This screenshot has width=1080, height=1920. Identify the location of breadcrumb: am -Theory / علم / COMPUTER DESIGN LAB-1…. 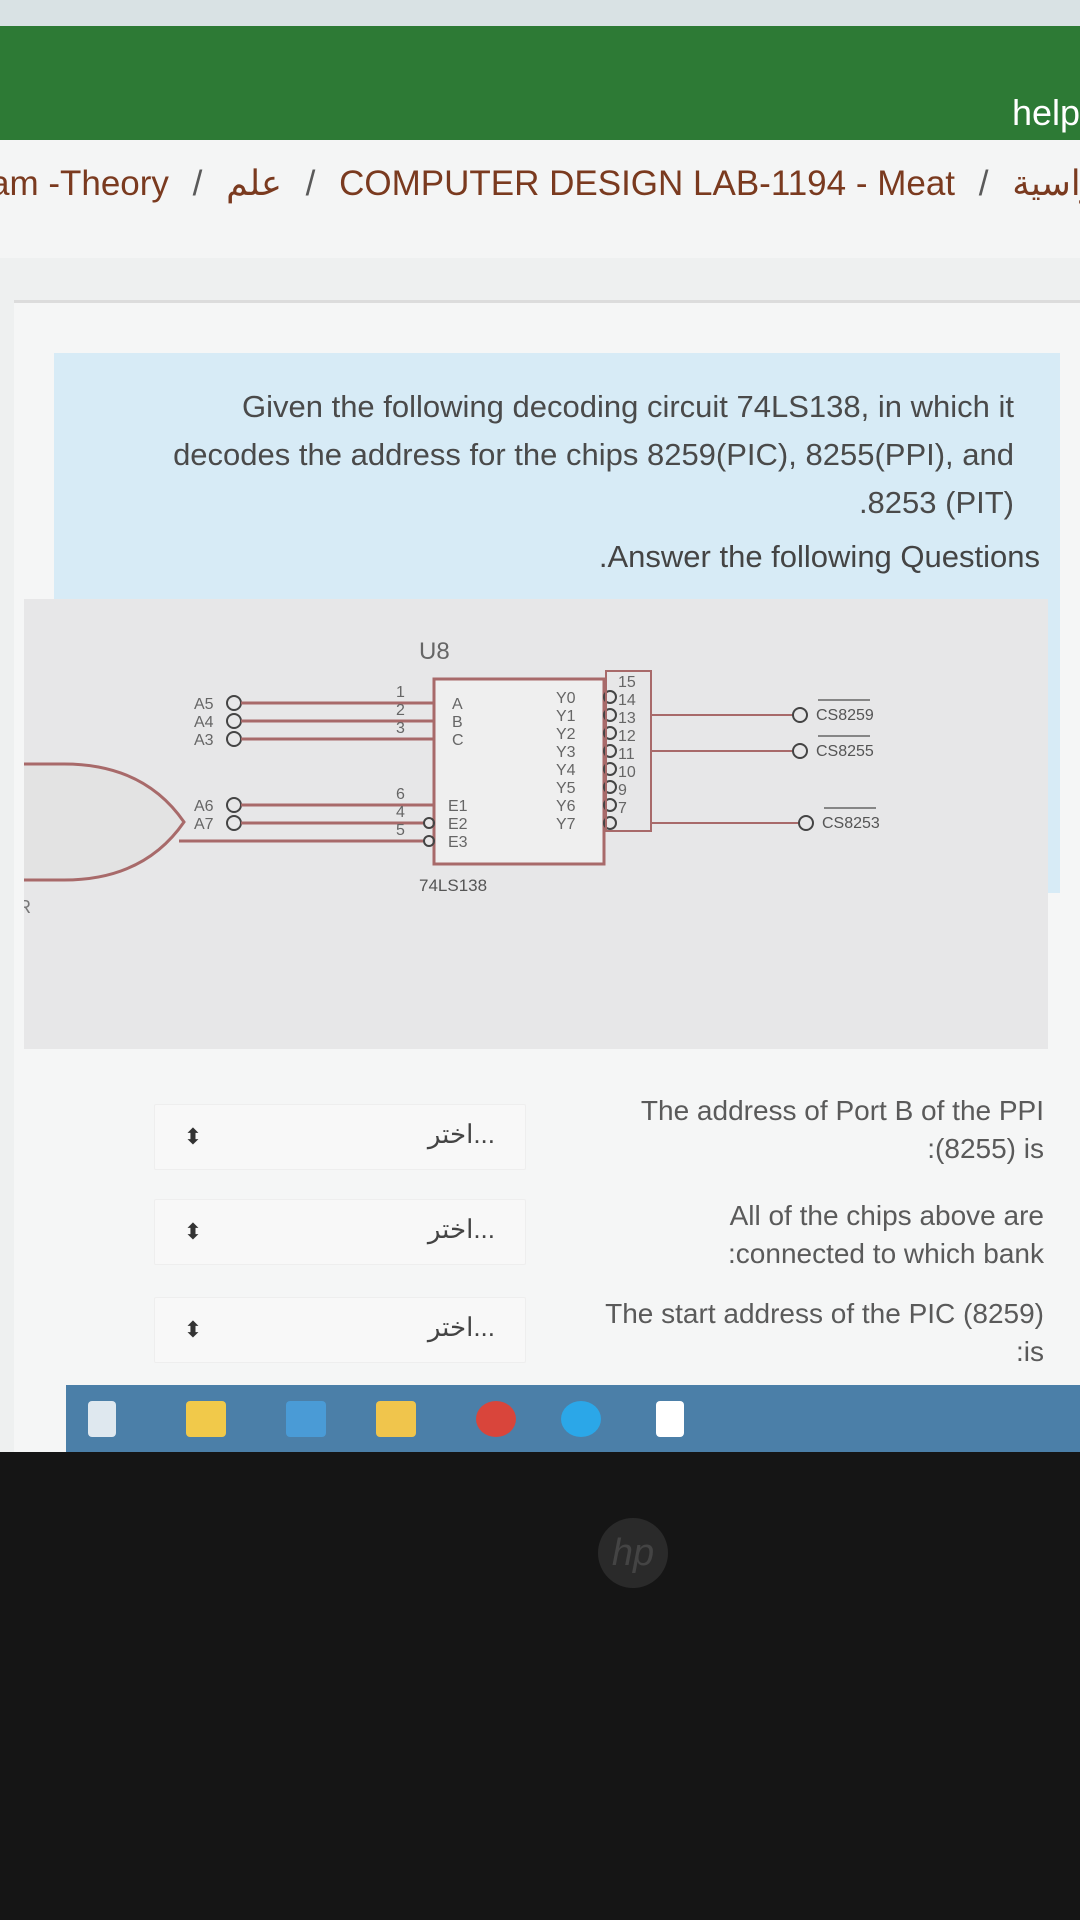
(540, 199).